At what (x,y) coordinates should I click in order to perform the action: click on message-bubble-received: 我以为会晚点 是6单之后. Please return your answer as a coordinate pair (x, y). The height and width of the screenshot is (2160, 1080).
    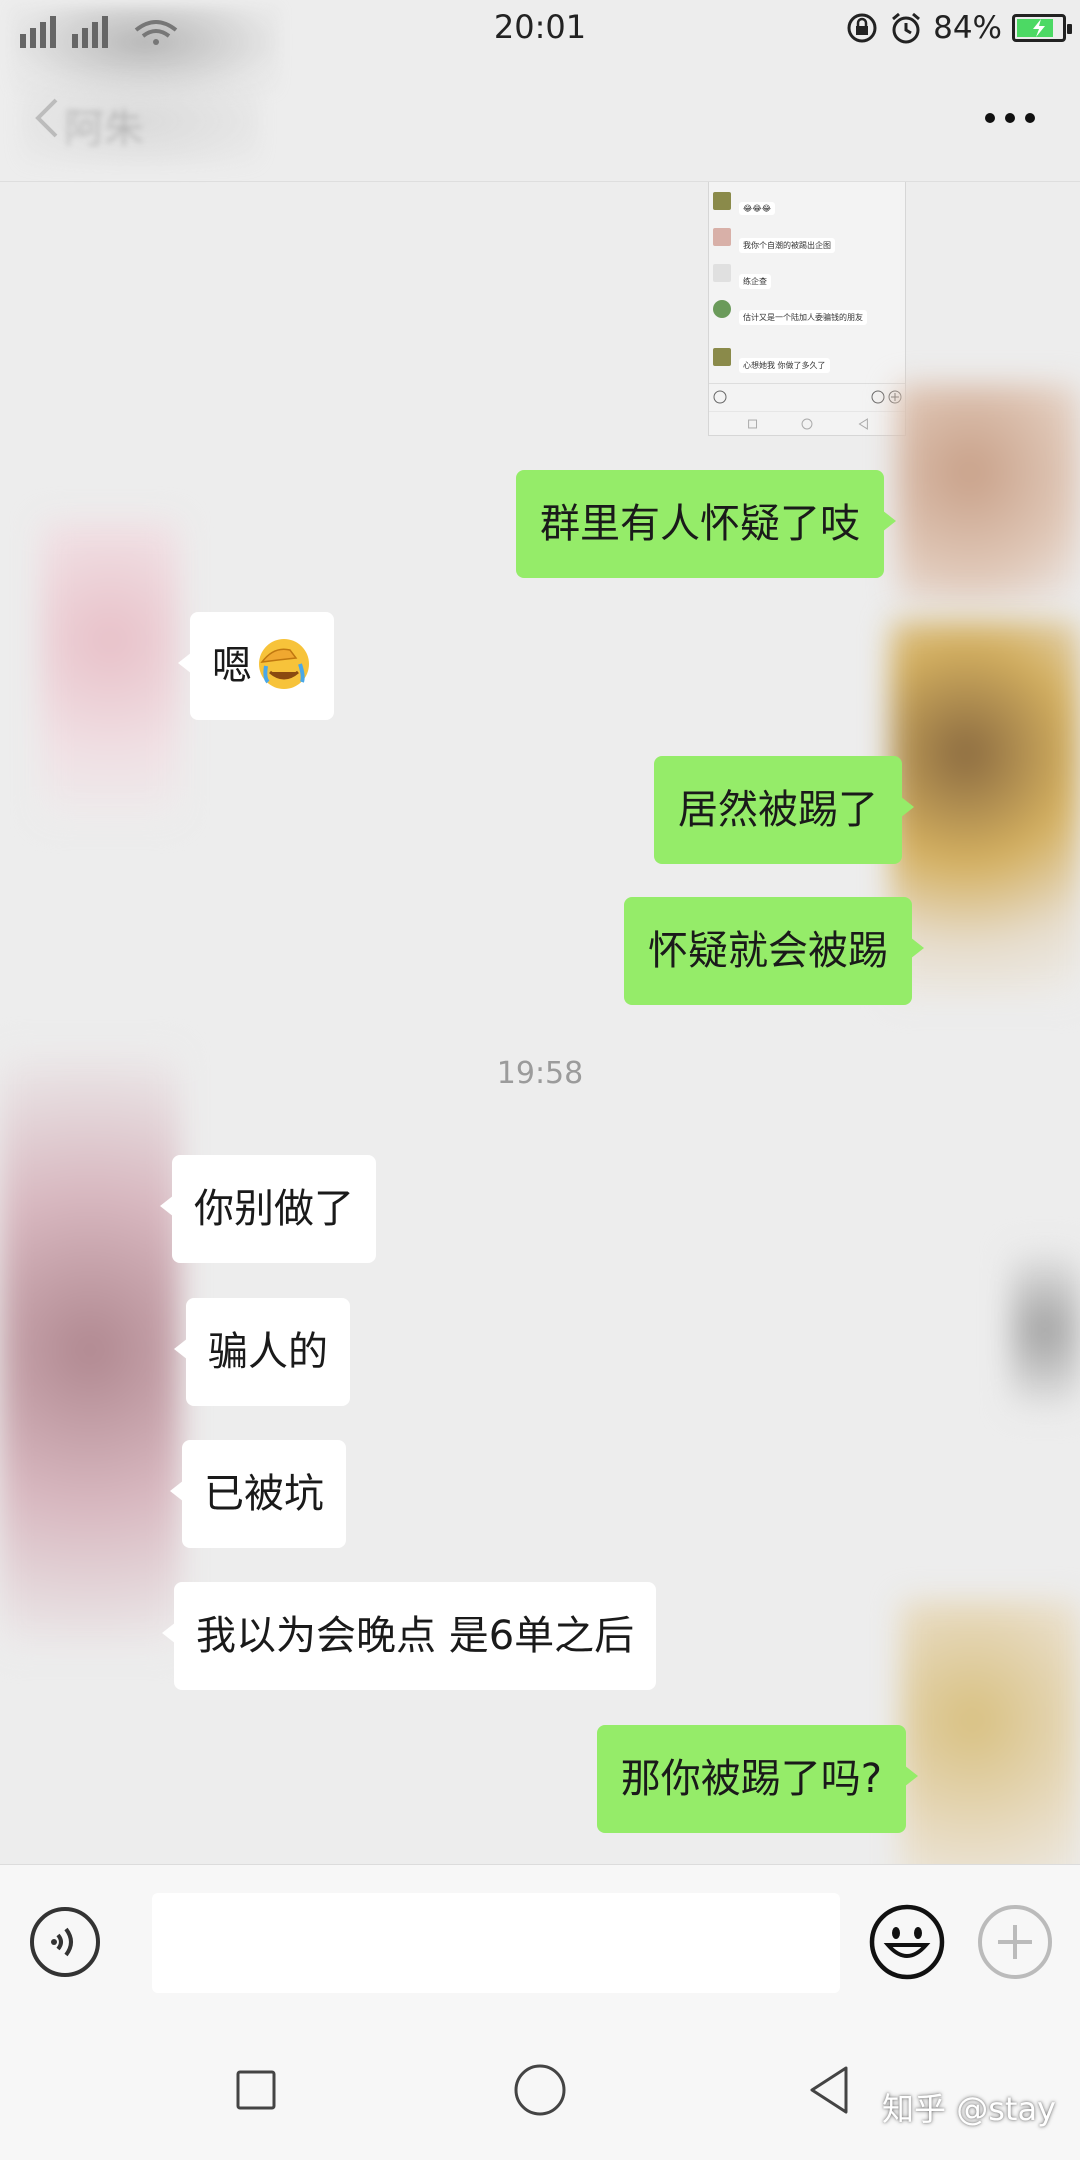
    Looking at the image, I should click on (409, 1636).